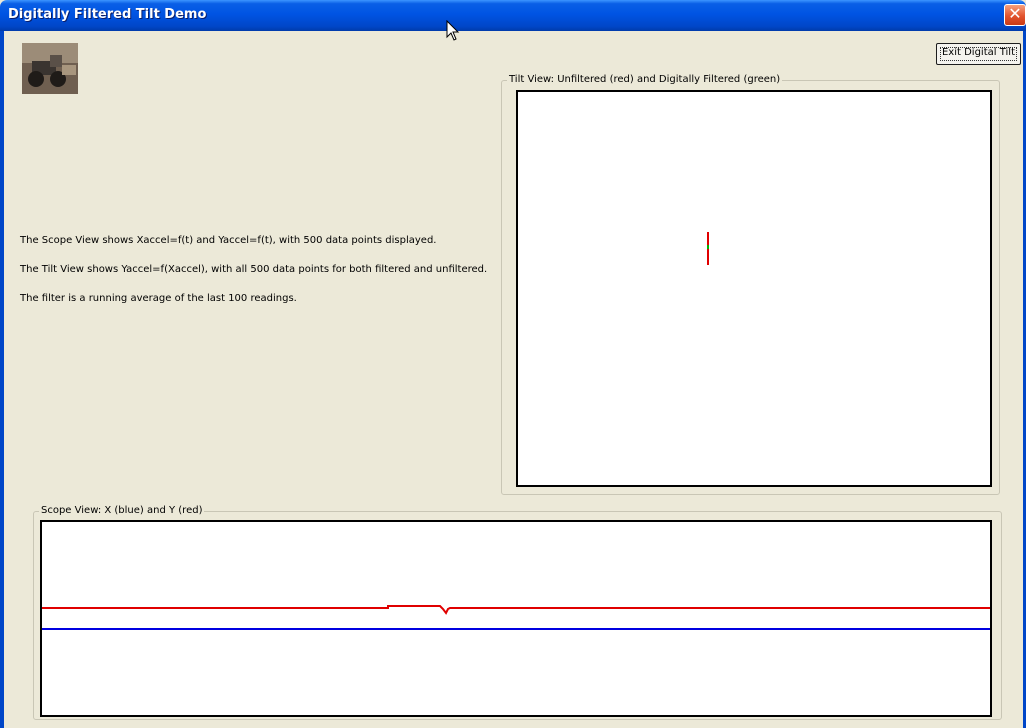 The height and width of the screenshot is (728, 1026). Describe the element at coordinates (516, 610) in the screenshot. I see `y-trace` at that location.